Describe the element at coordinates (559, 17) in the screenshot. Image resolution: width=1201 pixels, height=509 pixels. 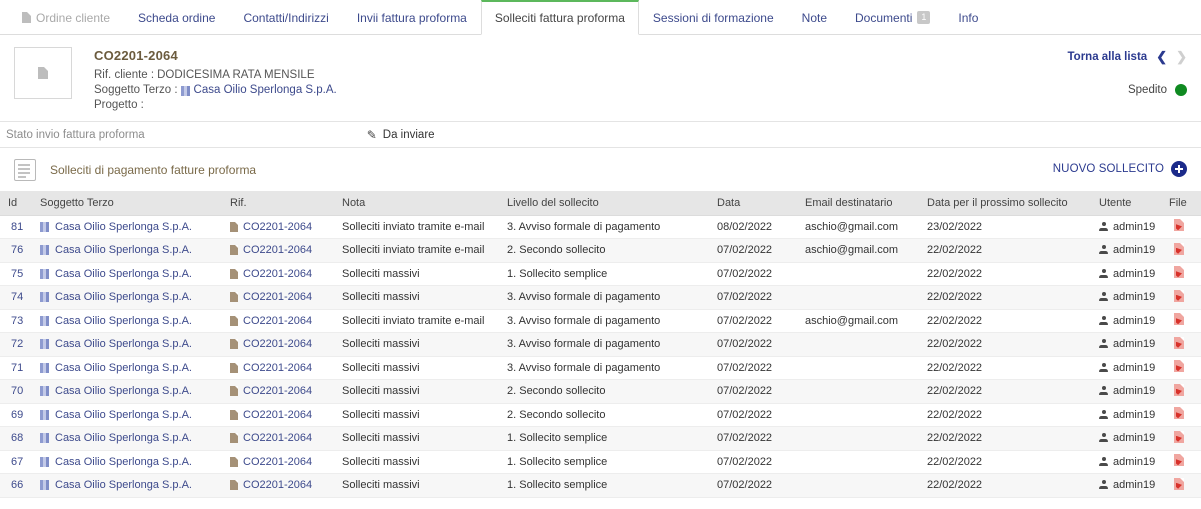
I see `tab-solleciti-fattura-proforma: Solleciti fattura proforma` at that location.